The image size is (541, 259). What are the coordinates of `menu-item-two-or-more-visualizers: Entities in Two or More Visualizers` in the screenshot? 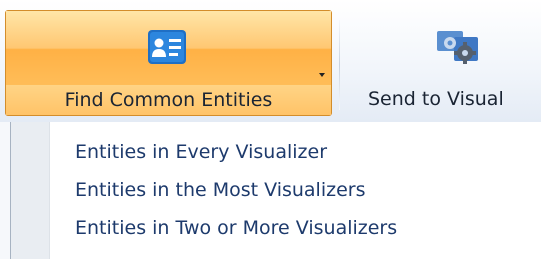 It's located at (294, 228).